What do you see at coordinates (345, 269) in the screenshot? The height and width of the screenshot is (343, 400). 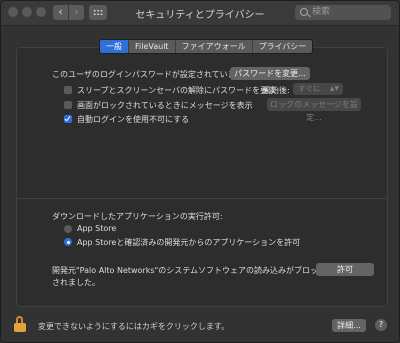 I see `allow-button: 許可` at bounding box center [345, 269].